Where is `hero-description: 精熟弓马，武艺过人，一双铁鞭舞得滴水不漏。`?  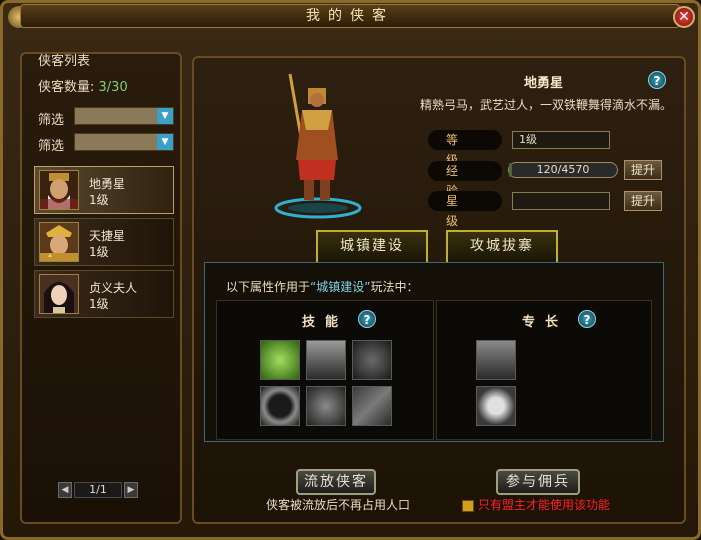 hero-description: 精熟弓马，武艺过人，一双铁鞭舞得滴水不漏。 is located at coordinates (546, 105).